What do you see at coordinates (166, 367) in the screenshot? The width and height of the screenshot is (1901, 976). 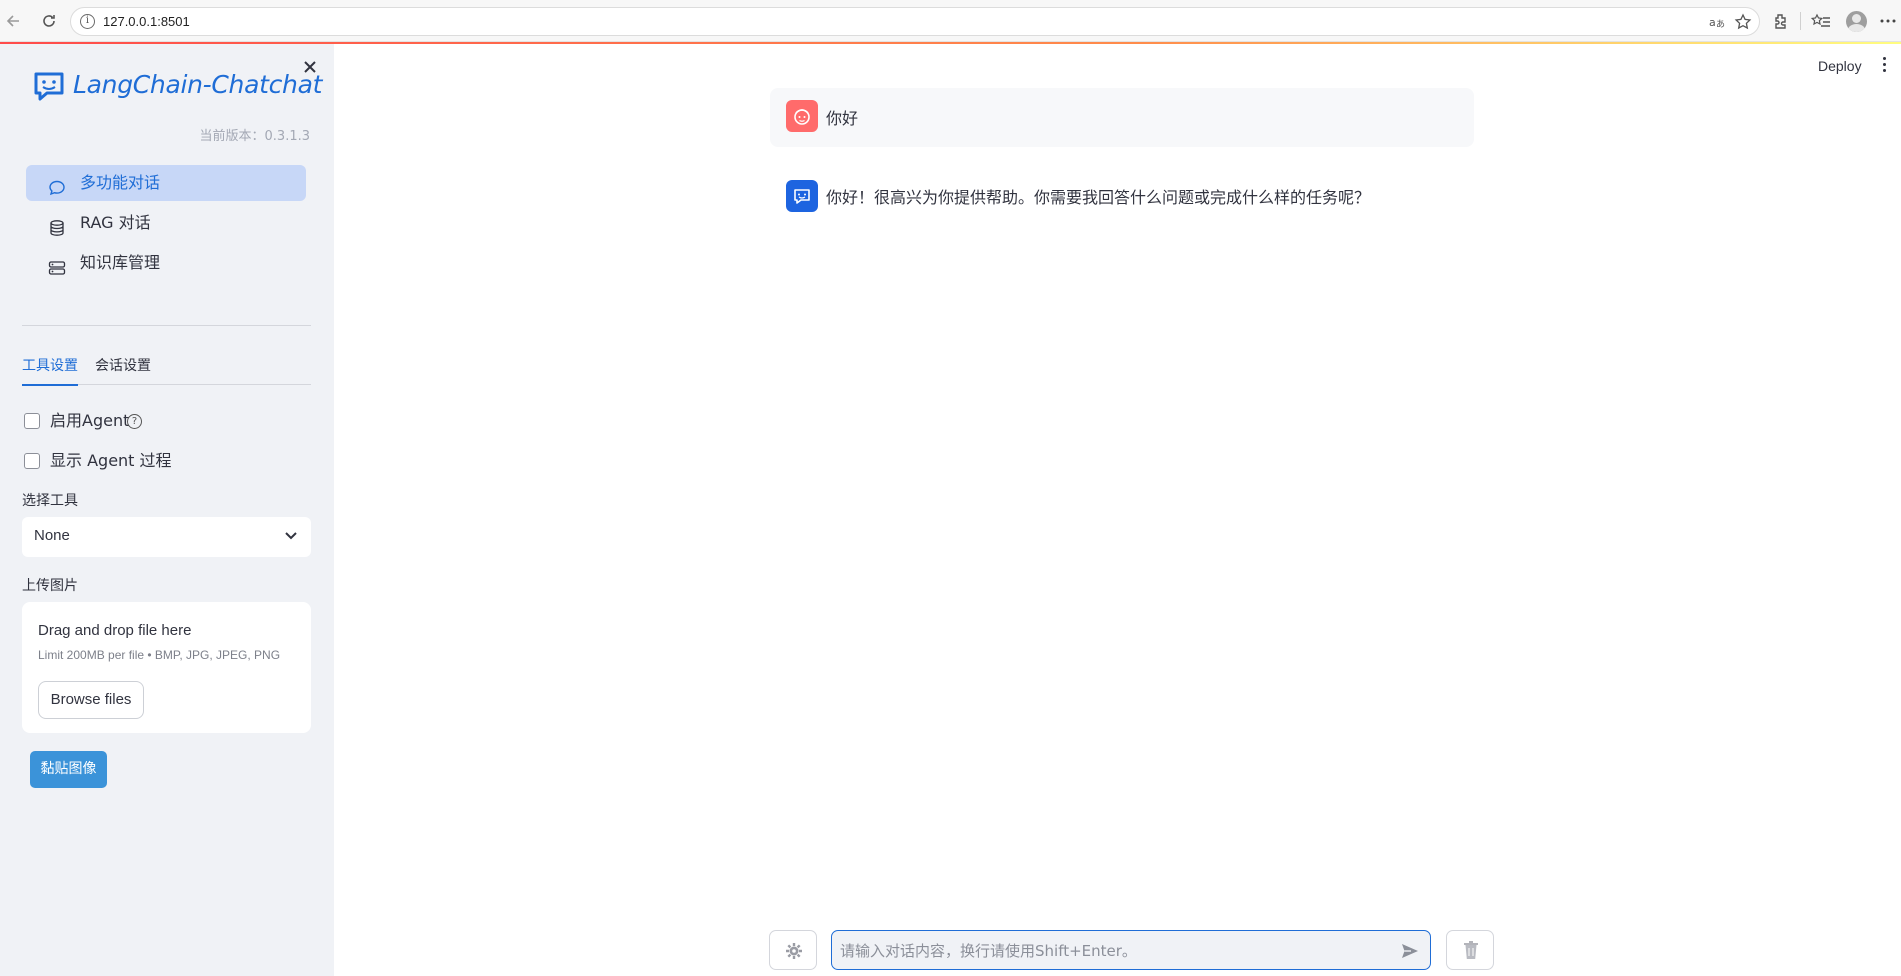 I see `settings-tabs: 工具设置 会话设置` at bounding box center [166, 367].